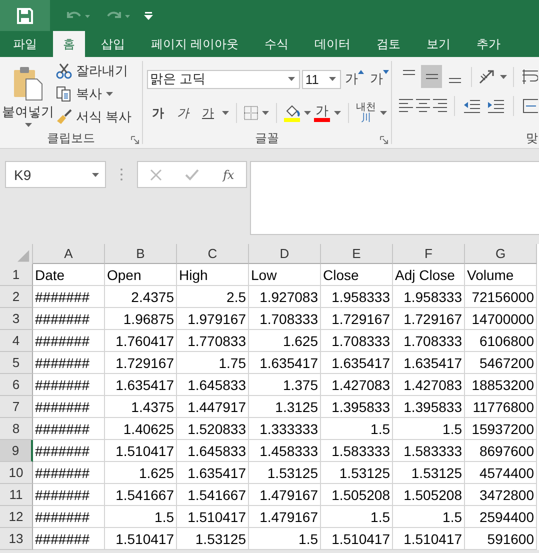 The height and width of the screenshot is (553, 539). What do you see at coordinates (431, 76) in the screenshot?
I see `align-middle-button` at bounding box center [431, 76].